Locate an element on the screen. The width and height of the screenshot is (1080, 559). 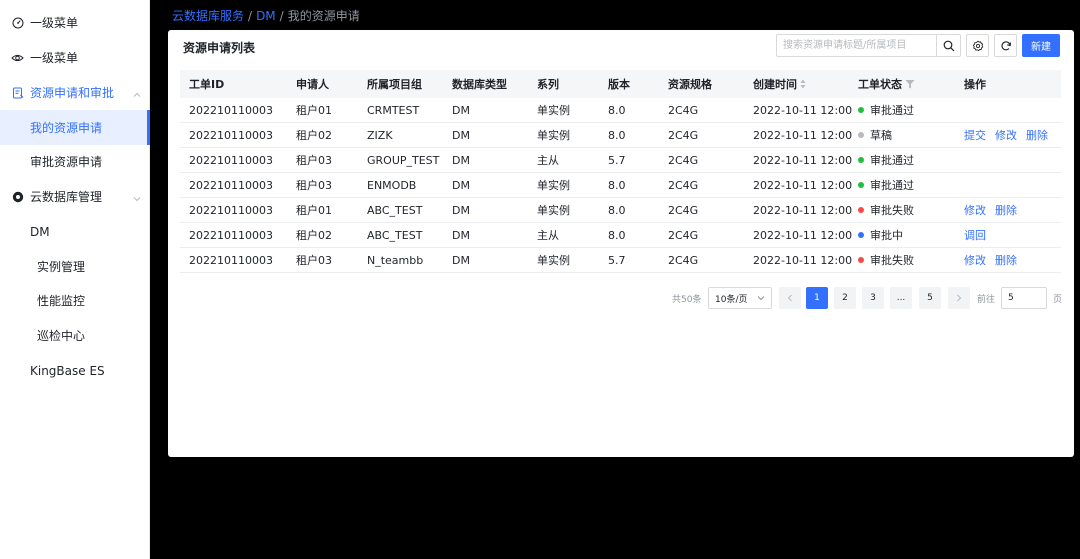
gear-icon is located at coordinates (977, 45).